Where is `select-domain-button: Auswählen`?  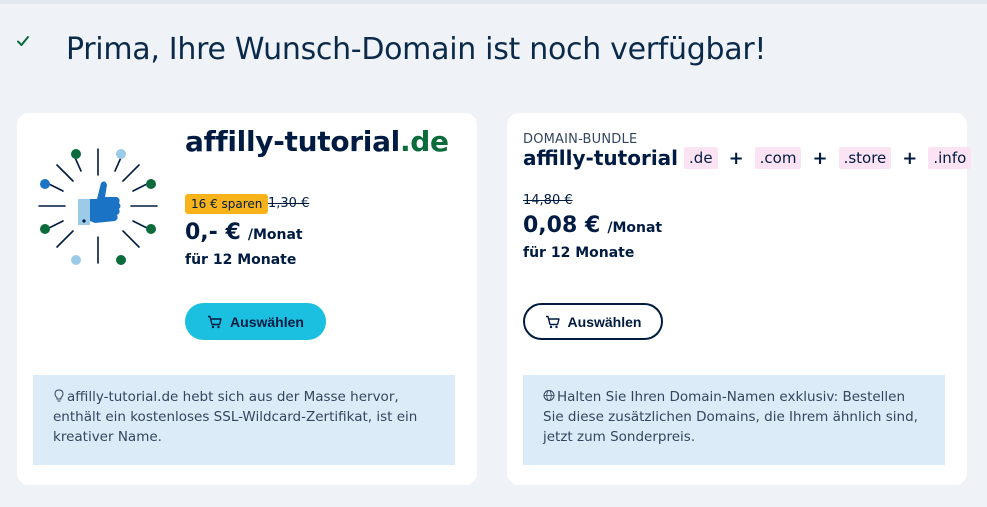
select-domain-button: Auswählen is located at coordinates (255, 321).